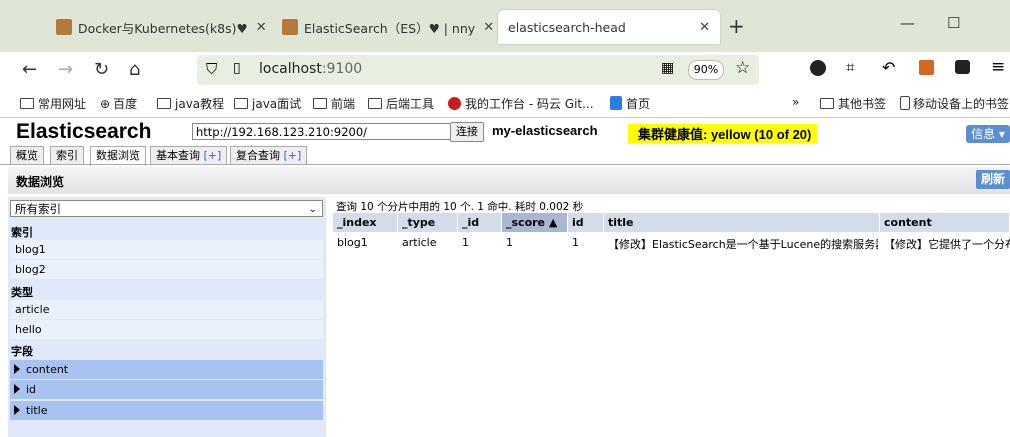  I want to click on forward-icon: →, so click(65, 69).